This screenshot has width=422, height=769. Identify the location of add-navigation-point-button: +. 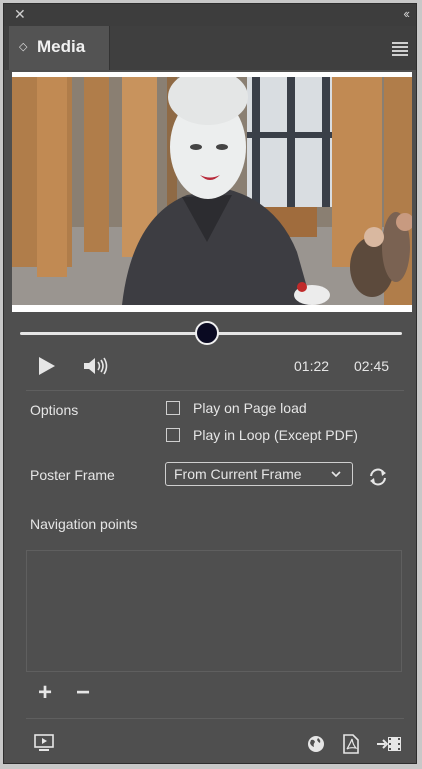
(45, 693).